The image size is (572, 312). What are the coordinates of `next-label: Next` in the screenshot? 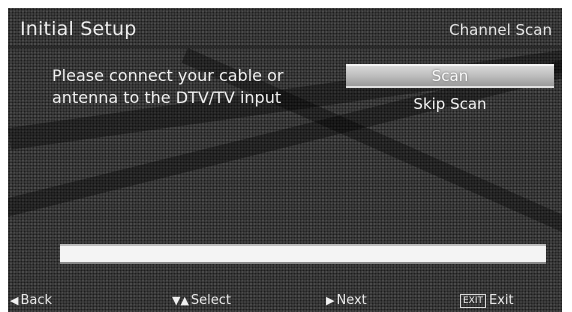 It's located at (351, 300).